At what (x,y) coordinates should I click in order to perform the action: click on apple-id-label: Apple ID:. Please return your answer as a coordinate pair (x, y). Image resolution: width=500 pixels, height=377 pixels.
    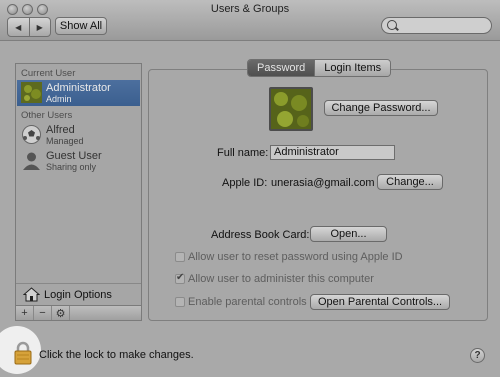
    Looking at the image, I should click on (245, 183).